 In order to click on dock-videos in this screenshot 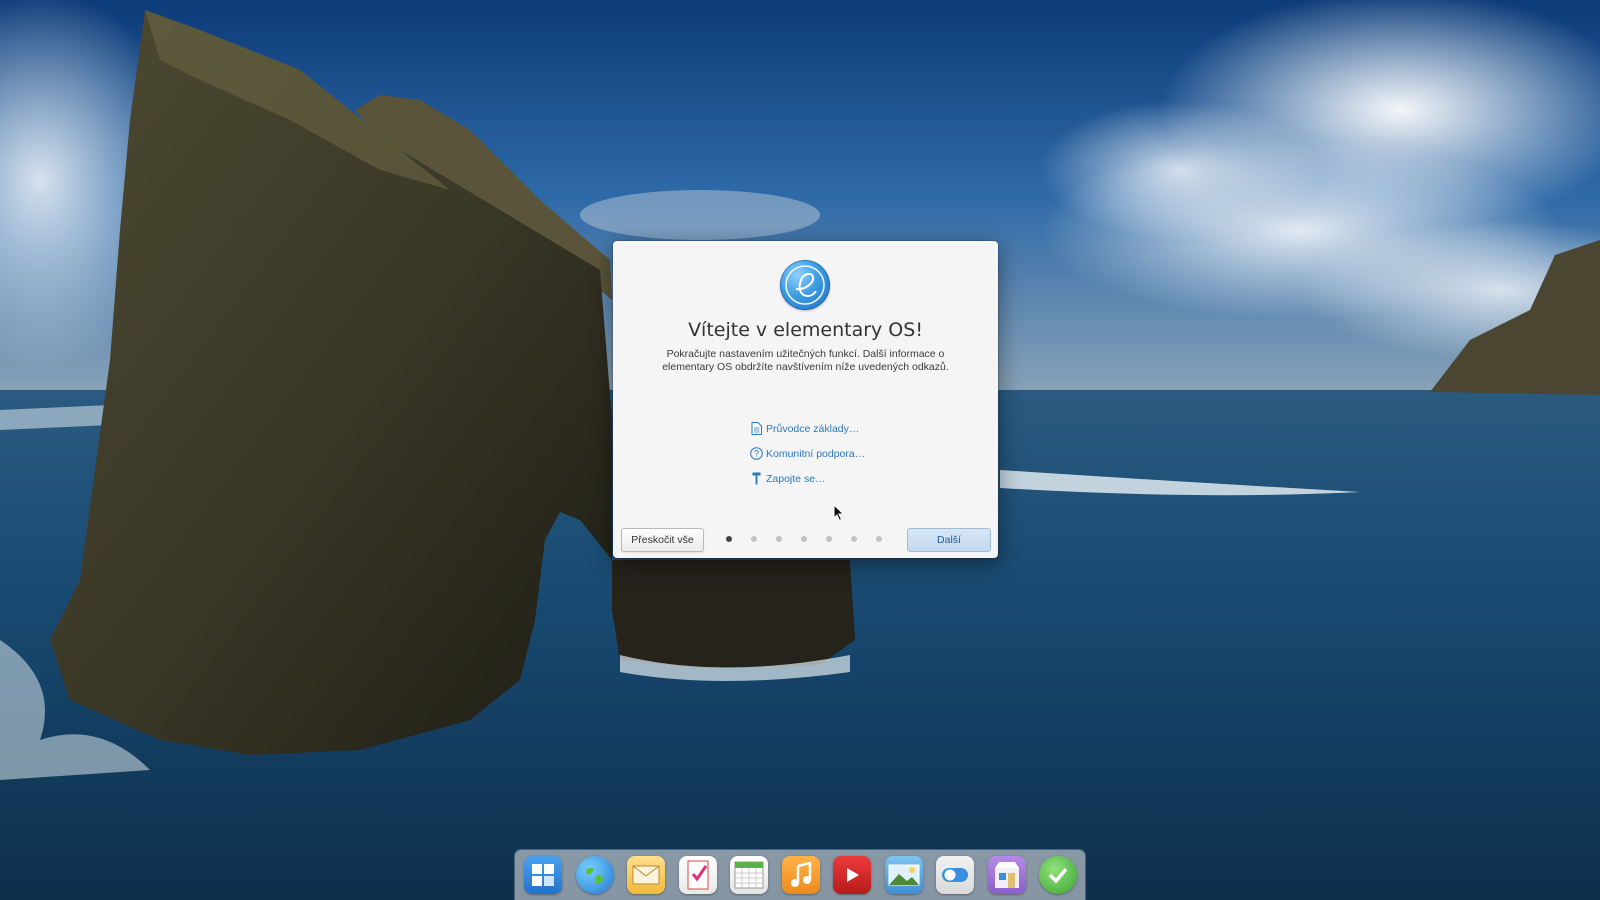, I will do `click(852, 875)`.